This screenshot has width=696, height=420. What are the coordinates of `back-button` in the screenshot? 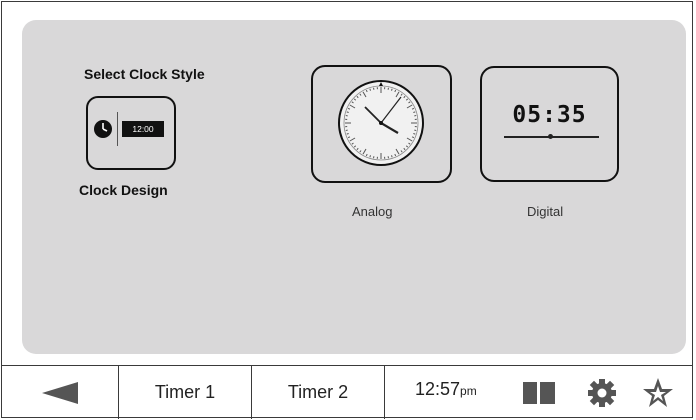 It's located at (60, 392).